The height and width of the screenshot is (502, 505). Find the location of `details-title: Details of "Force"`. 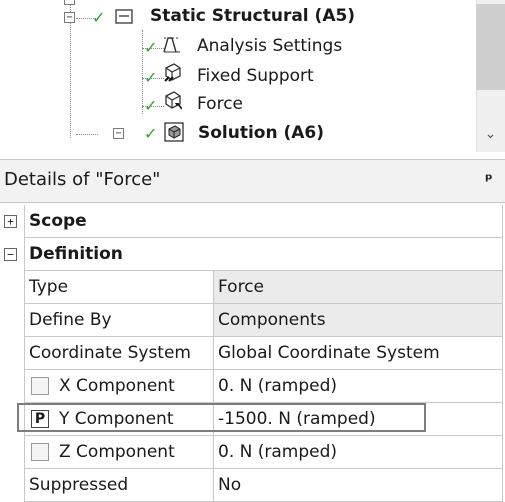

details-title: Details of "Force" is located at coordinates (82, 179).